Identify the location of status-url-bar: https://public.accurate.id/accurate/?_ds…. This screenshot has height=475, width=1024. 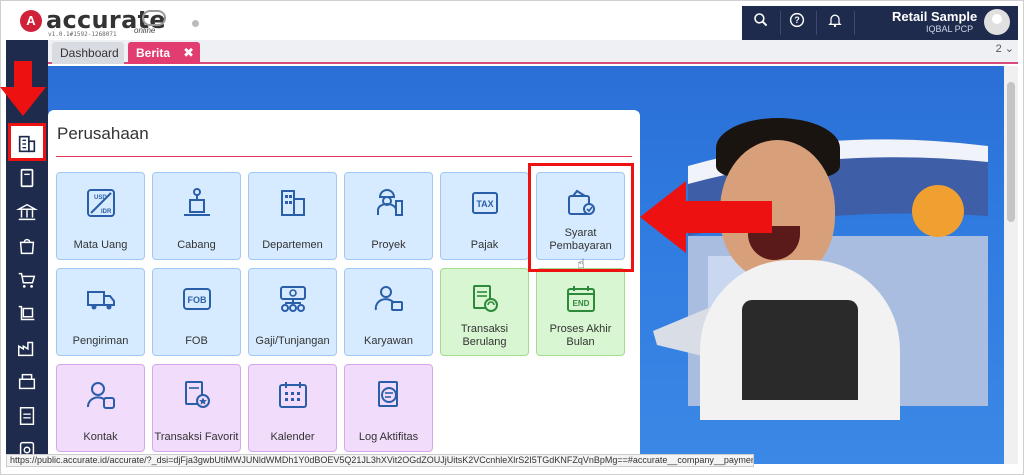
(380, 460).